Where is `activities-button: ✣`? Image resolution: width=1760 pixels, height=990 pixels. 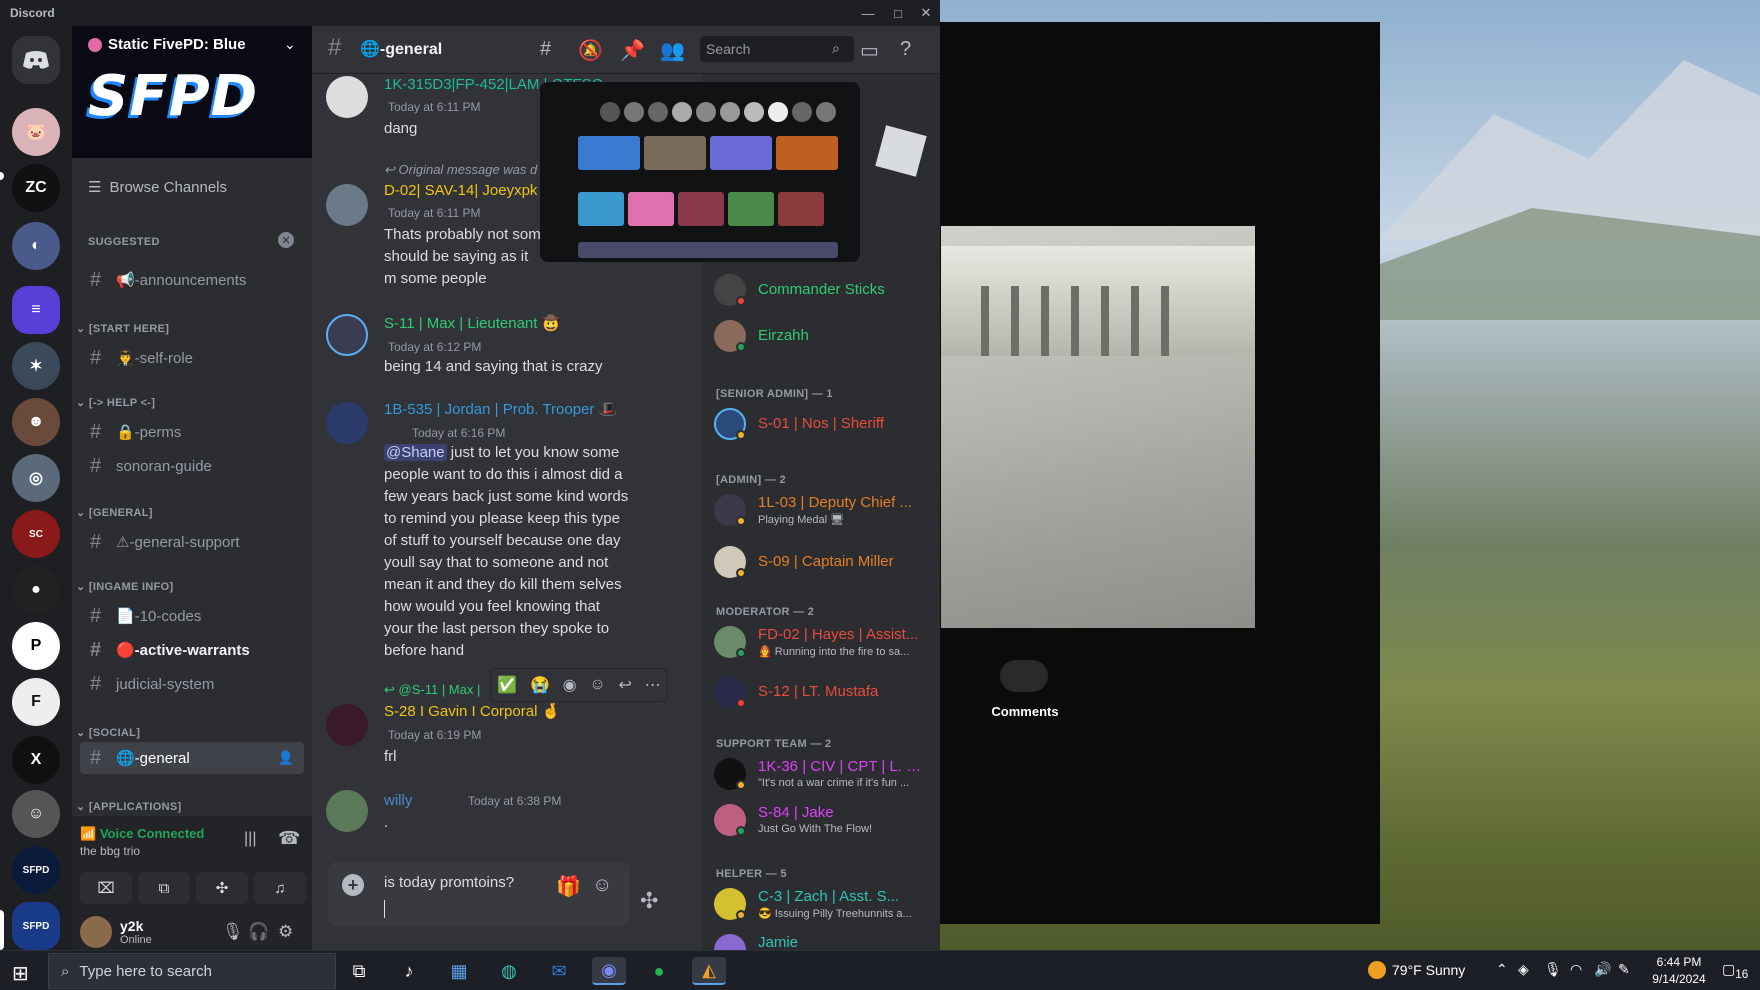
activities-button: ✣ is located at coordinates (222, 888).